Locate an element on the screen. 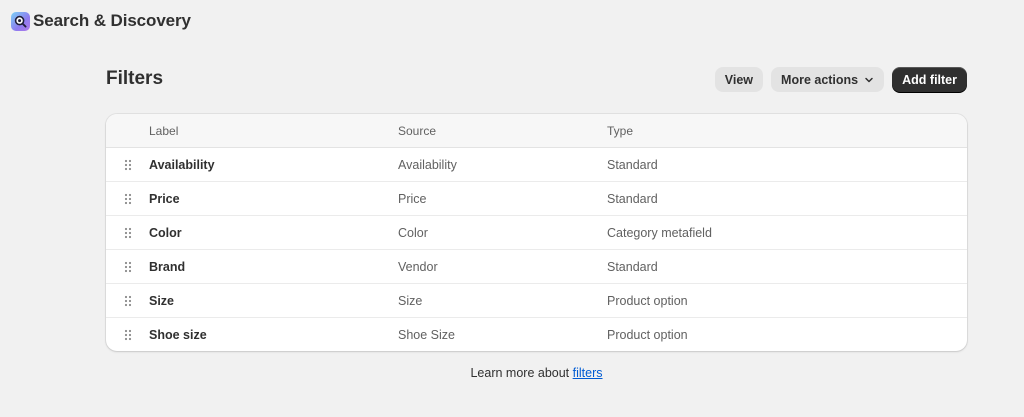 The image size is (1024, 417). row-label: Color is located at coordinates (165, 232).